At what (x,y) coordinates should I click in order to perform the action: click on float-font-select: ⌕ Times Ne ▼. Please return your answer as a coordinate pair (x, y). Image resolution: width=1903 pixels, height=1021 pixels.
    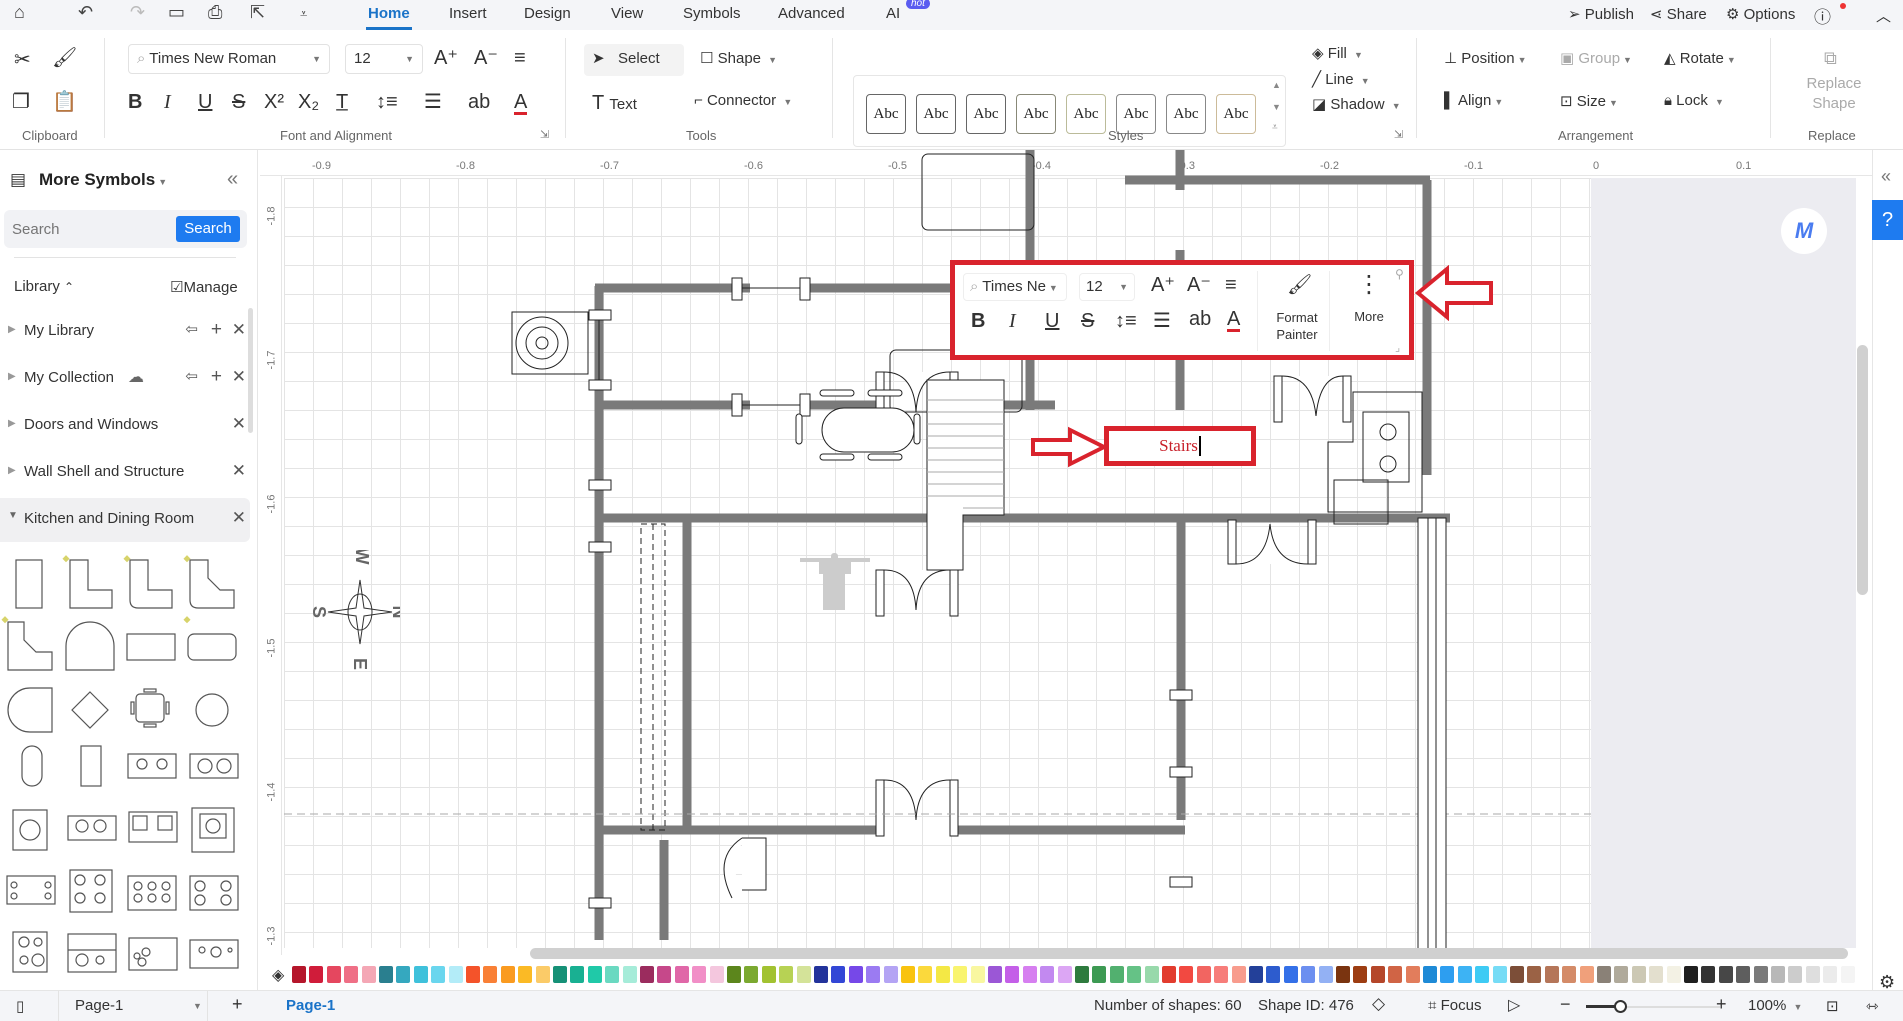
    Looking at the image, I should click on (1015, 287).